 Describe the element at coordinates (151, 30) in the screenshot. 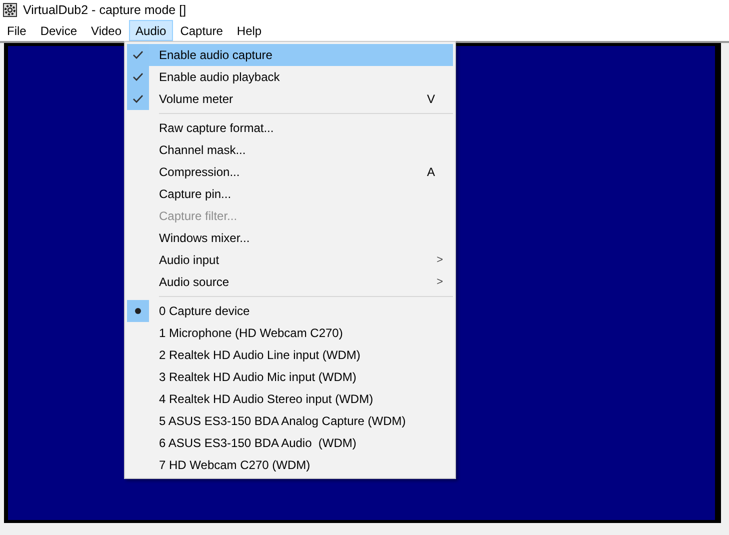

I see `menu-item: Audio` at that location.